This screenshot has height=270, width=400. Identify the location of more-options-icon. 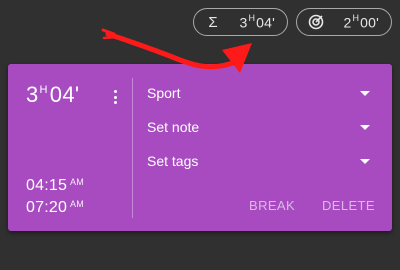
(115, 97).